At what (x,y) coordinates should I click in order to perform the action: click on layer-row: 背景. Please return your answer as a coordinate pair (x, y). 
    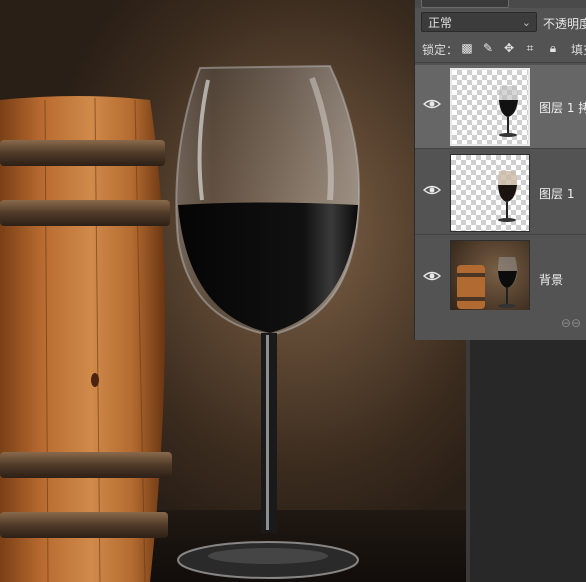
    Looking at the image, I should click on (500, 279).